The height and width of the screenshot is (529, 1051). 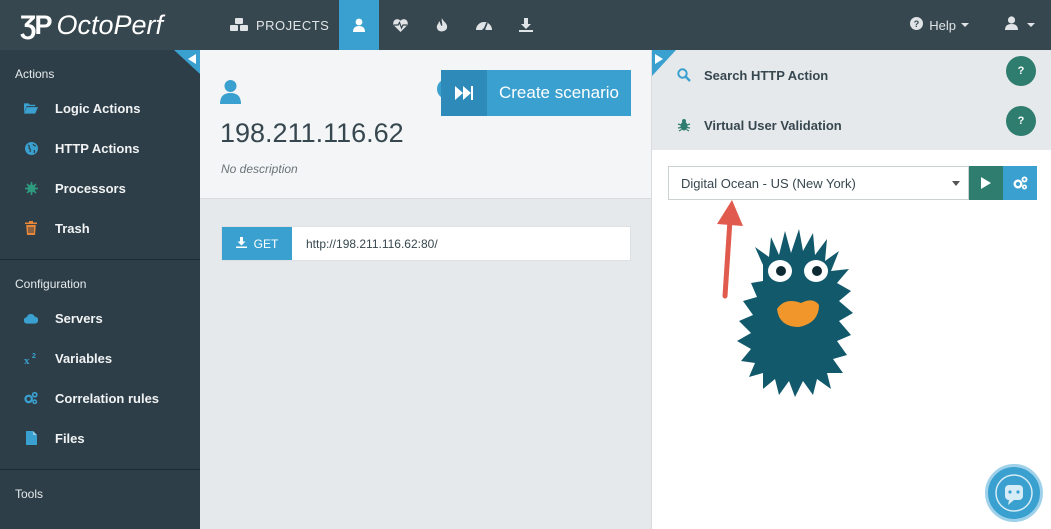 I want to click on sidebar-item-http-actions: HTTP Actions, so click(x=100, y=148).